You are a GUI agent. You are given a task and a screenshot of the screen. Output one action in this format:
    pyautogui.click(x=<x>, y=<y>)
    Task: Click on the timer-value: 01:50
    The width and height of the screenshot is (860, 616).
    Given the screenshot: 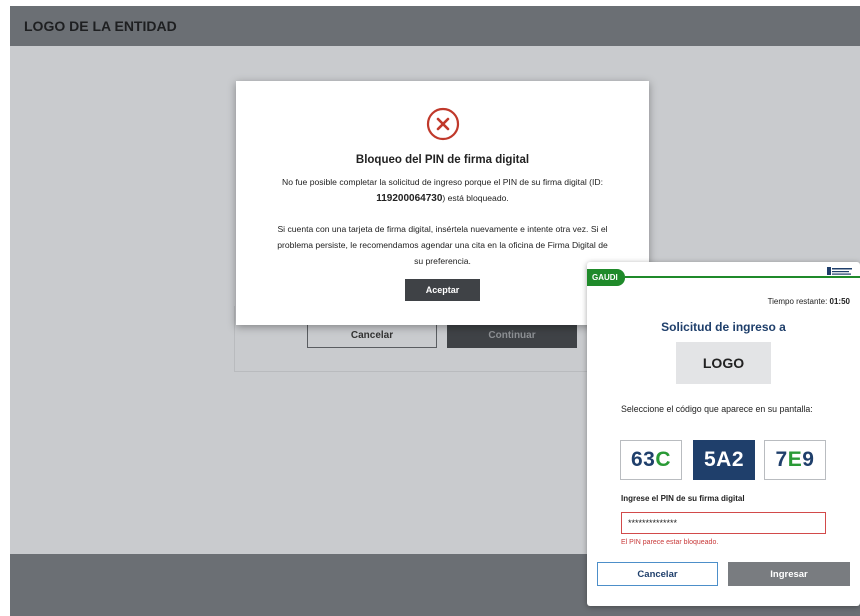 What is the action you would take?
    pyautogui.click(x=839, y=301)
    